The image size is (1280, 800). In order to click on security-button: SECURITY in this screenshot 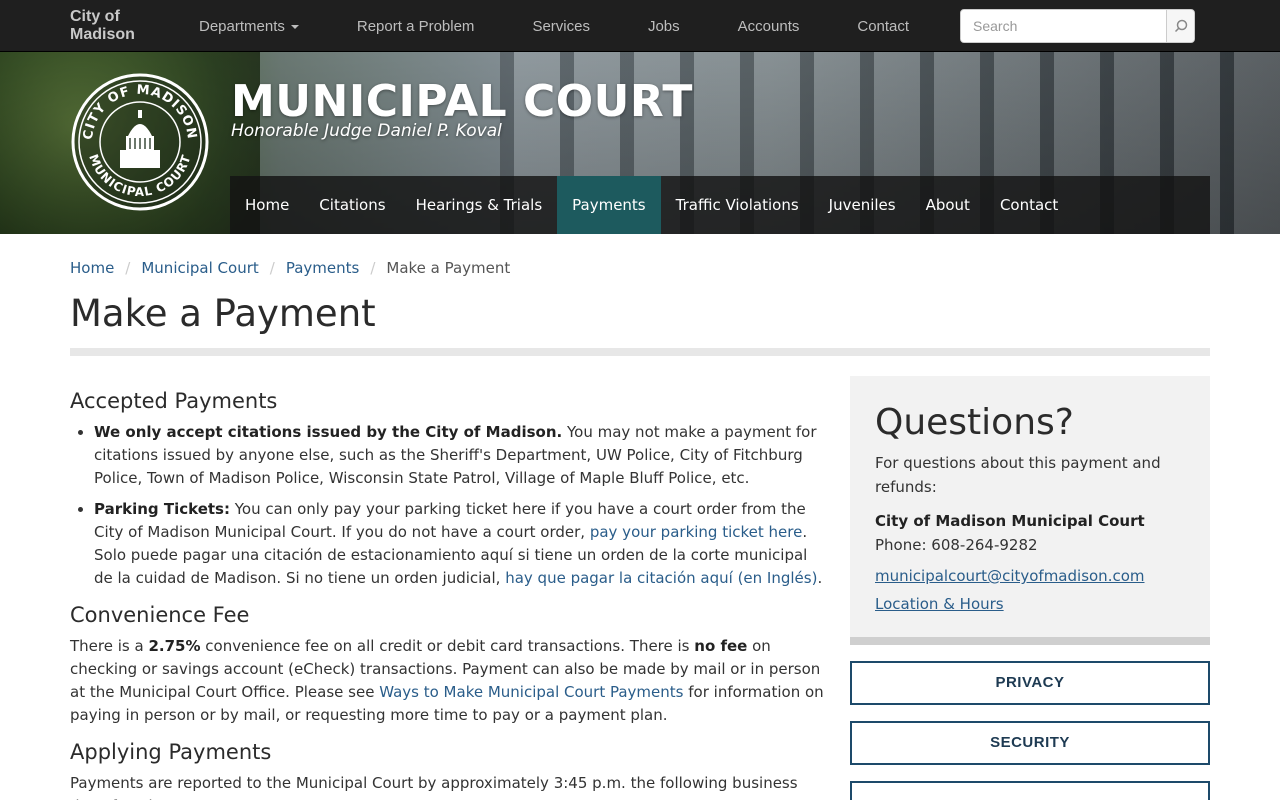, I will do `click(1030, 743)`.